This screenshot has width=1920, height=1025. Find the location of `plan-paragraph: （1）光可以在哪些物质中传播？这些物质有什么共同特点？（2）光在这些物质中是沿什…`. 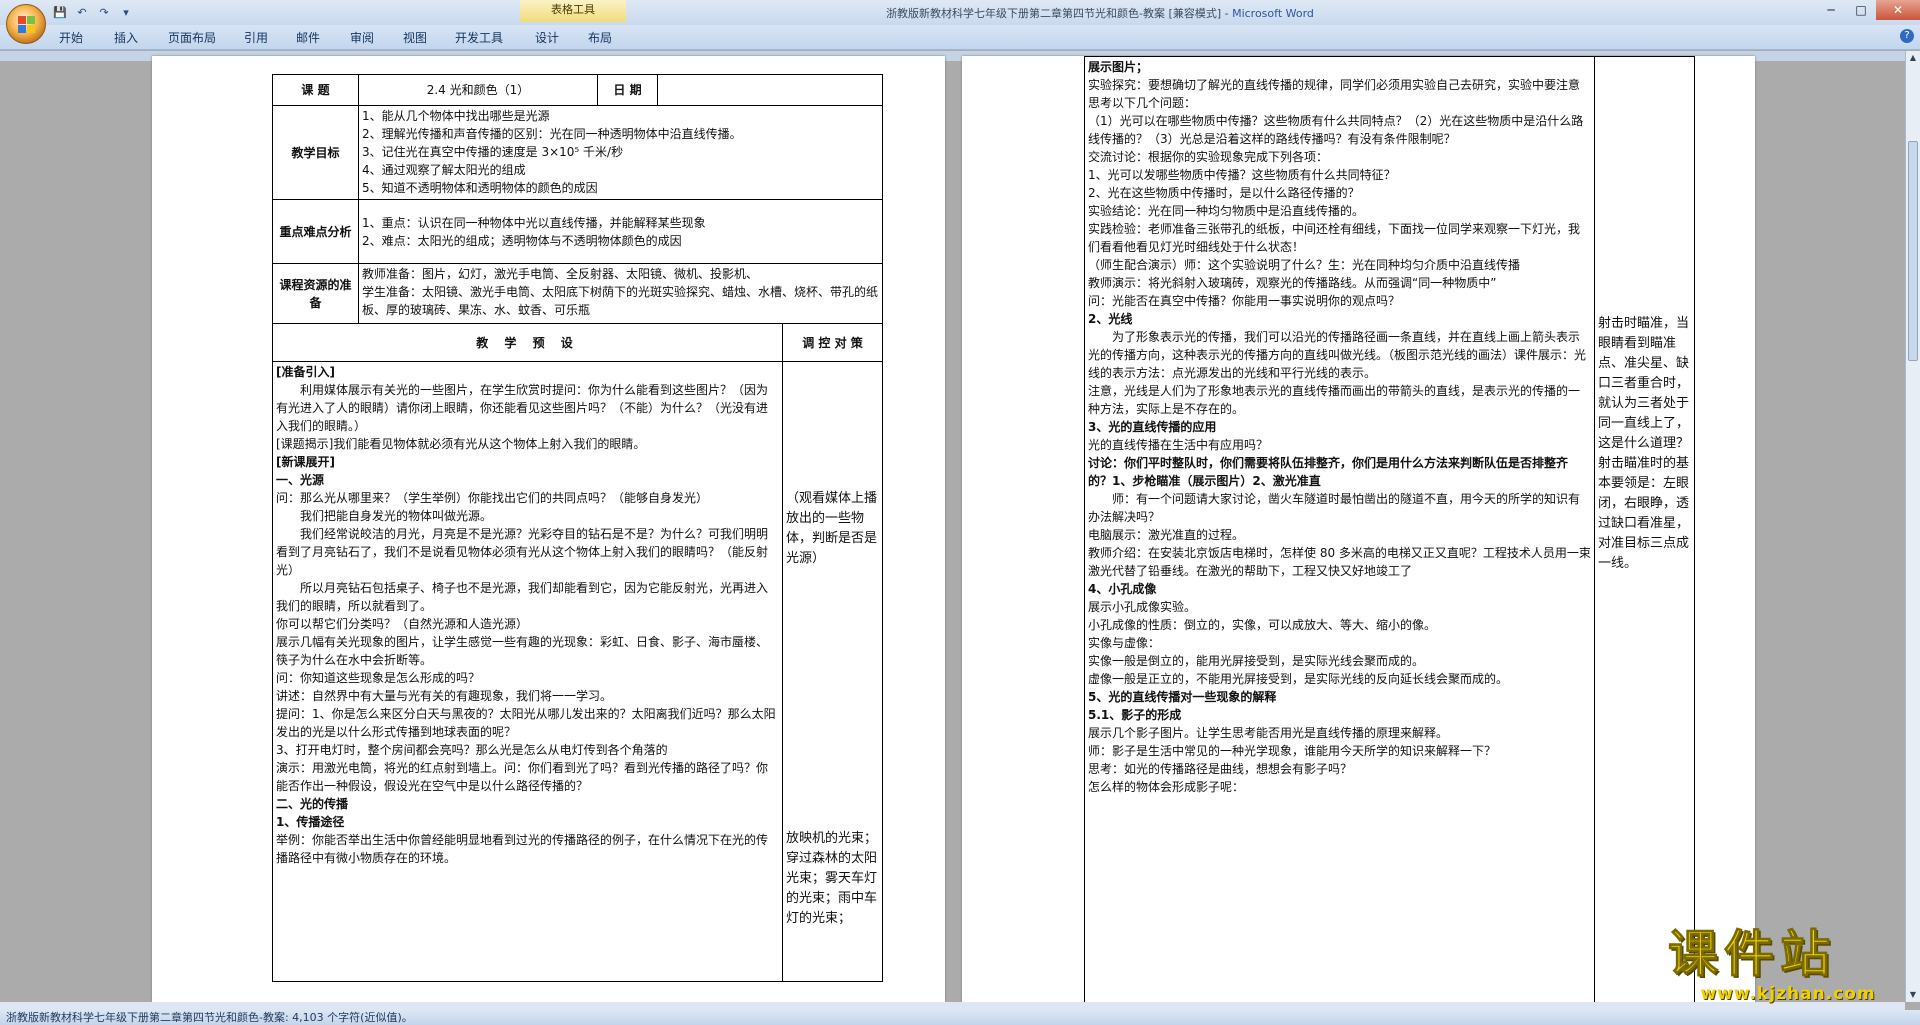

plan-paragraph: （1）光可以在哪些物质中传播？这些物质有什么共同特点？（2）光在这些物质中是沿什… is located at coordinates (1336, 130).